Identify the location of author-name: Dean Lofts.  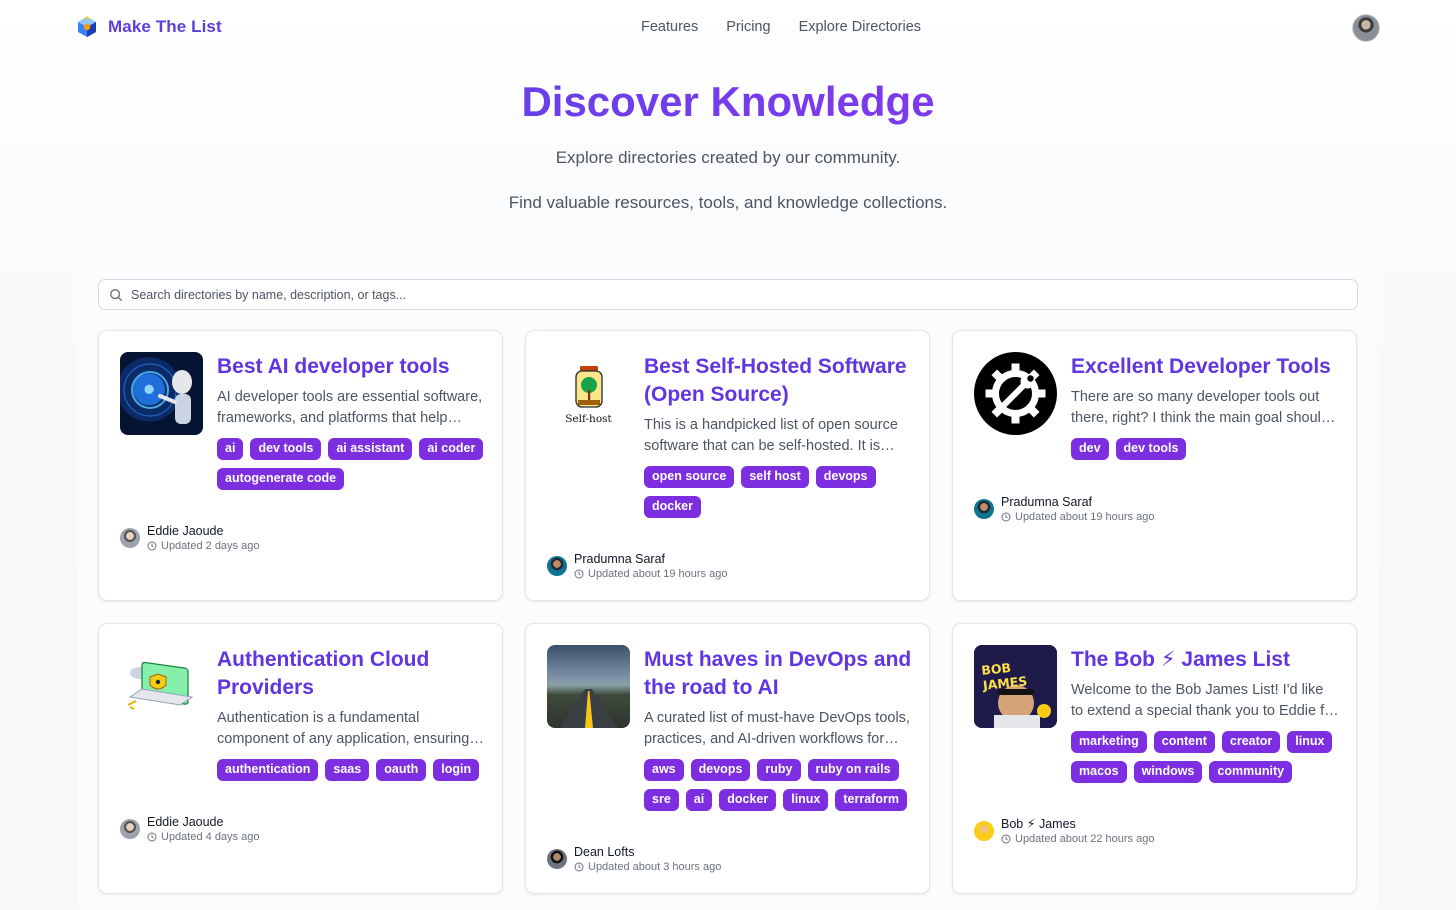
(604, 852).